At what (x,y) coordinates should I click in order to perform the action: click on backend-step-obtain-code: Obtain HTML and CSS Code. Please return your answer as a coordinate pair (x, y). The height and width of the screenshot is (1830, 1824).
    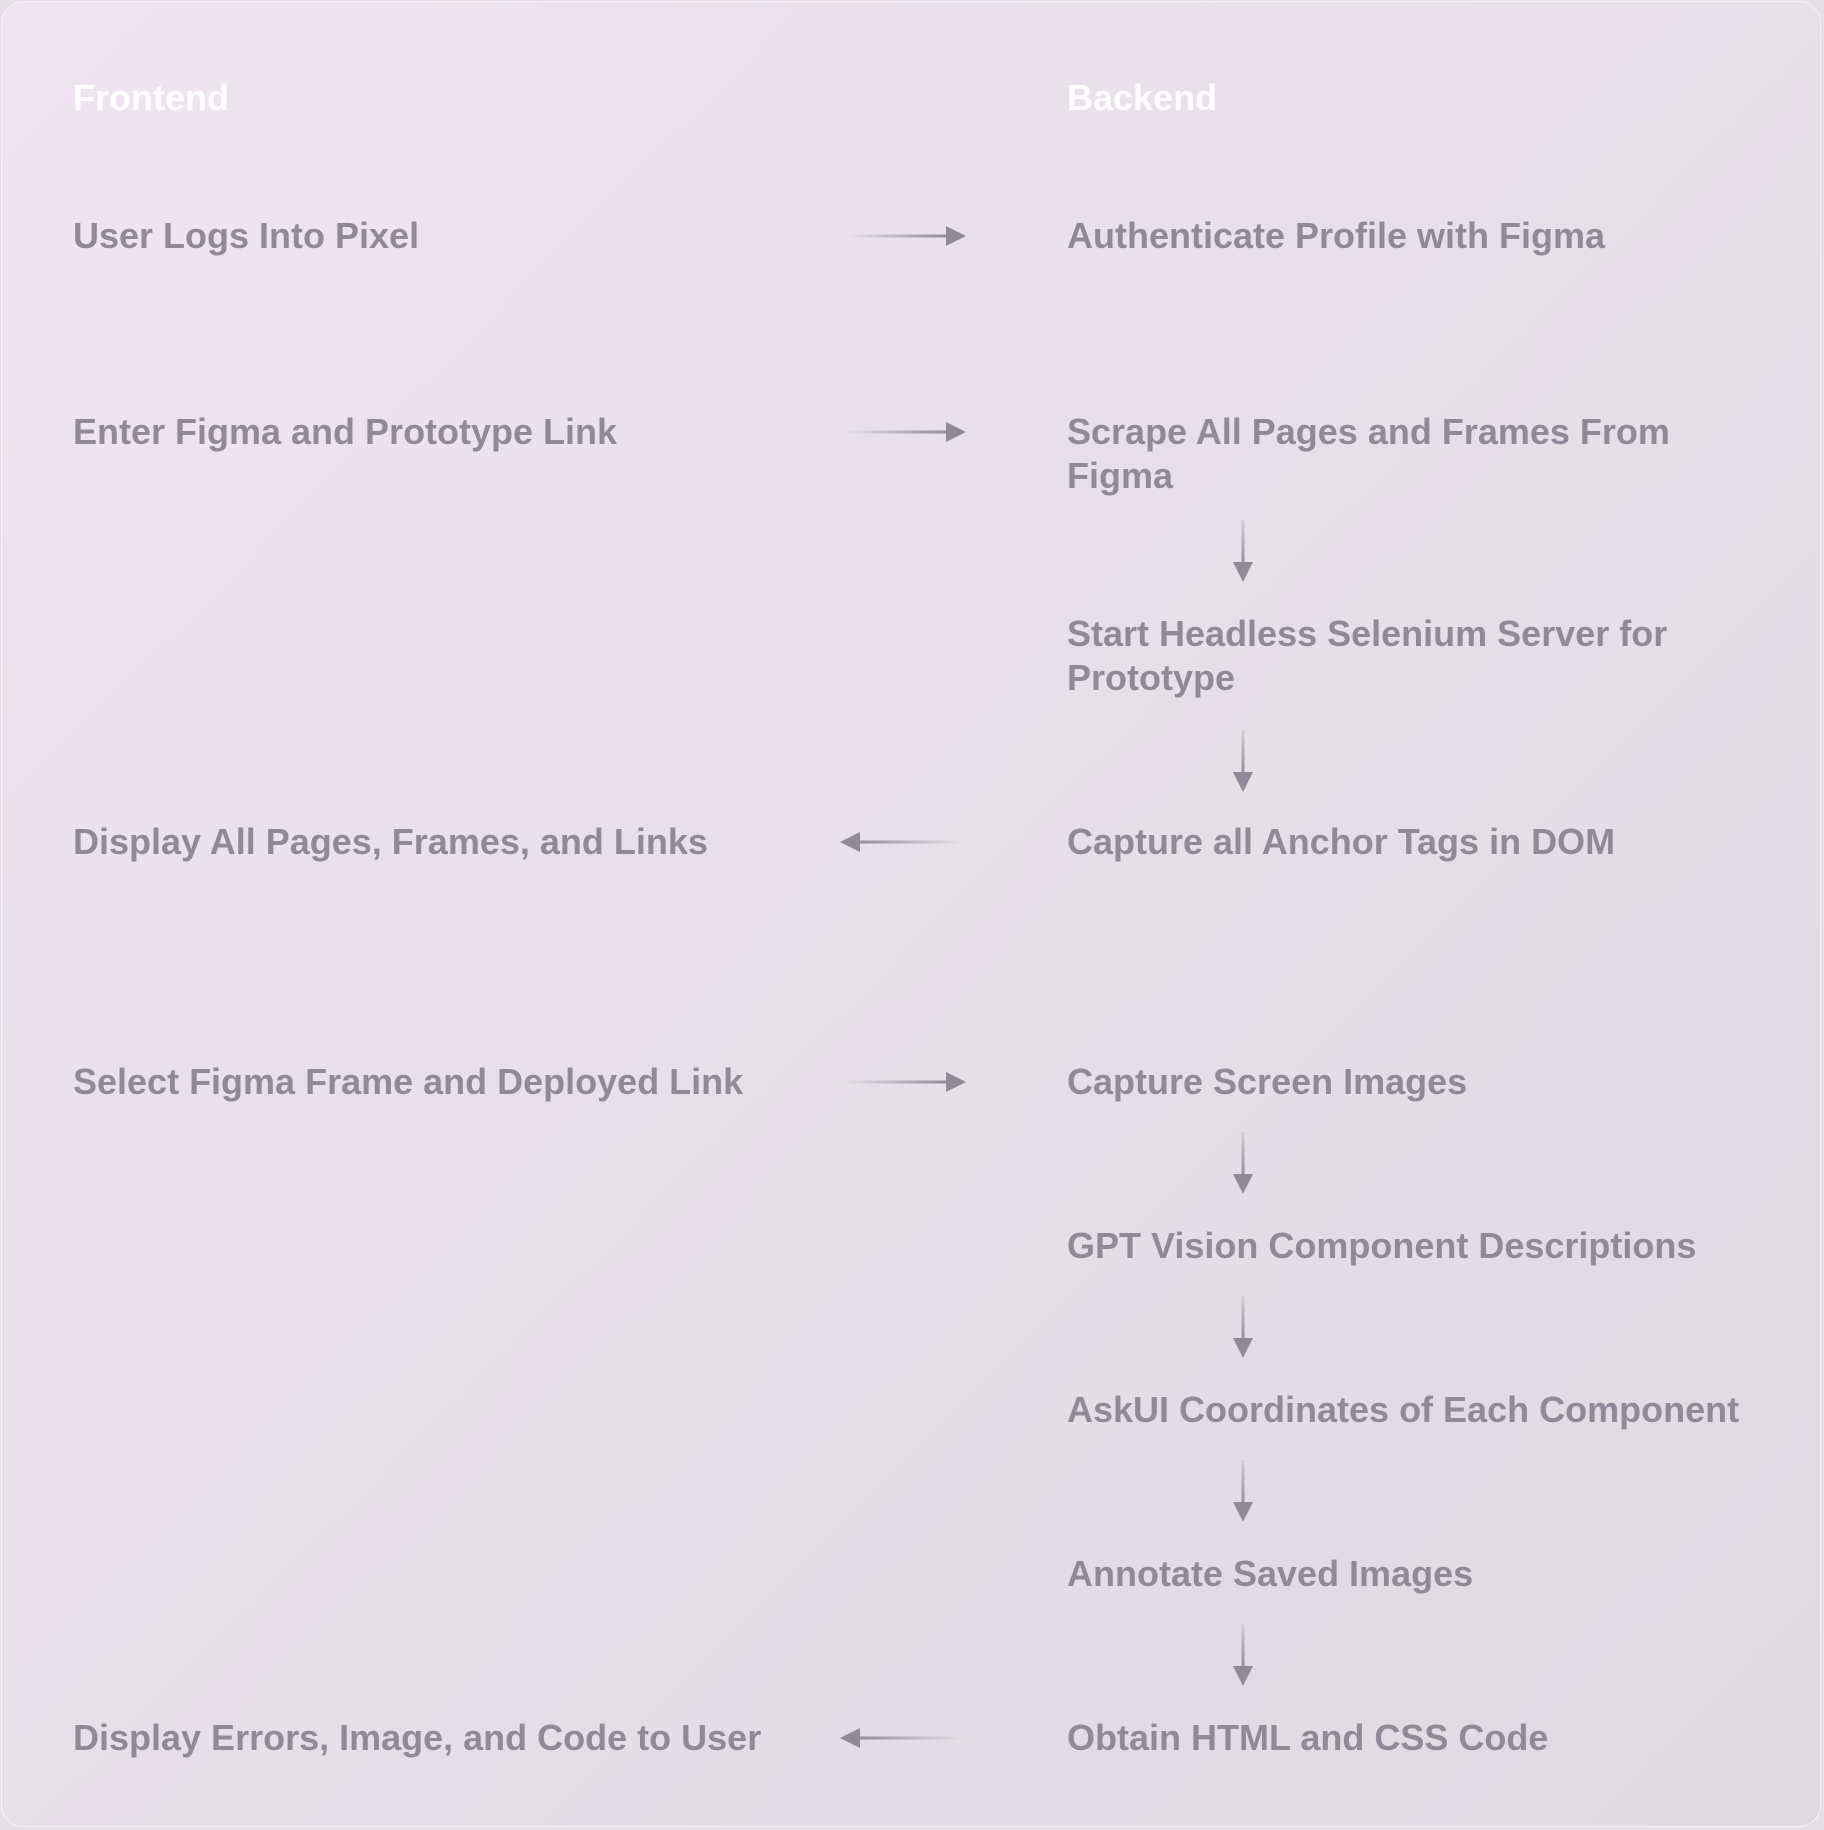
    Looking at the image, I should click on (1308, 1737).